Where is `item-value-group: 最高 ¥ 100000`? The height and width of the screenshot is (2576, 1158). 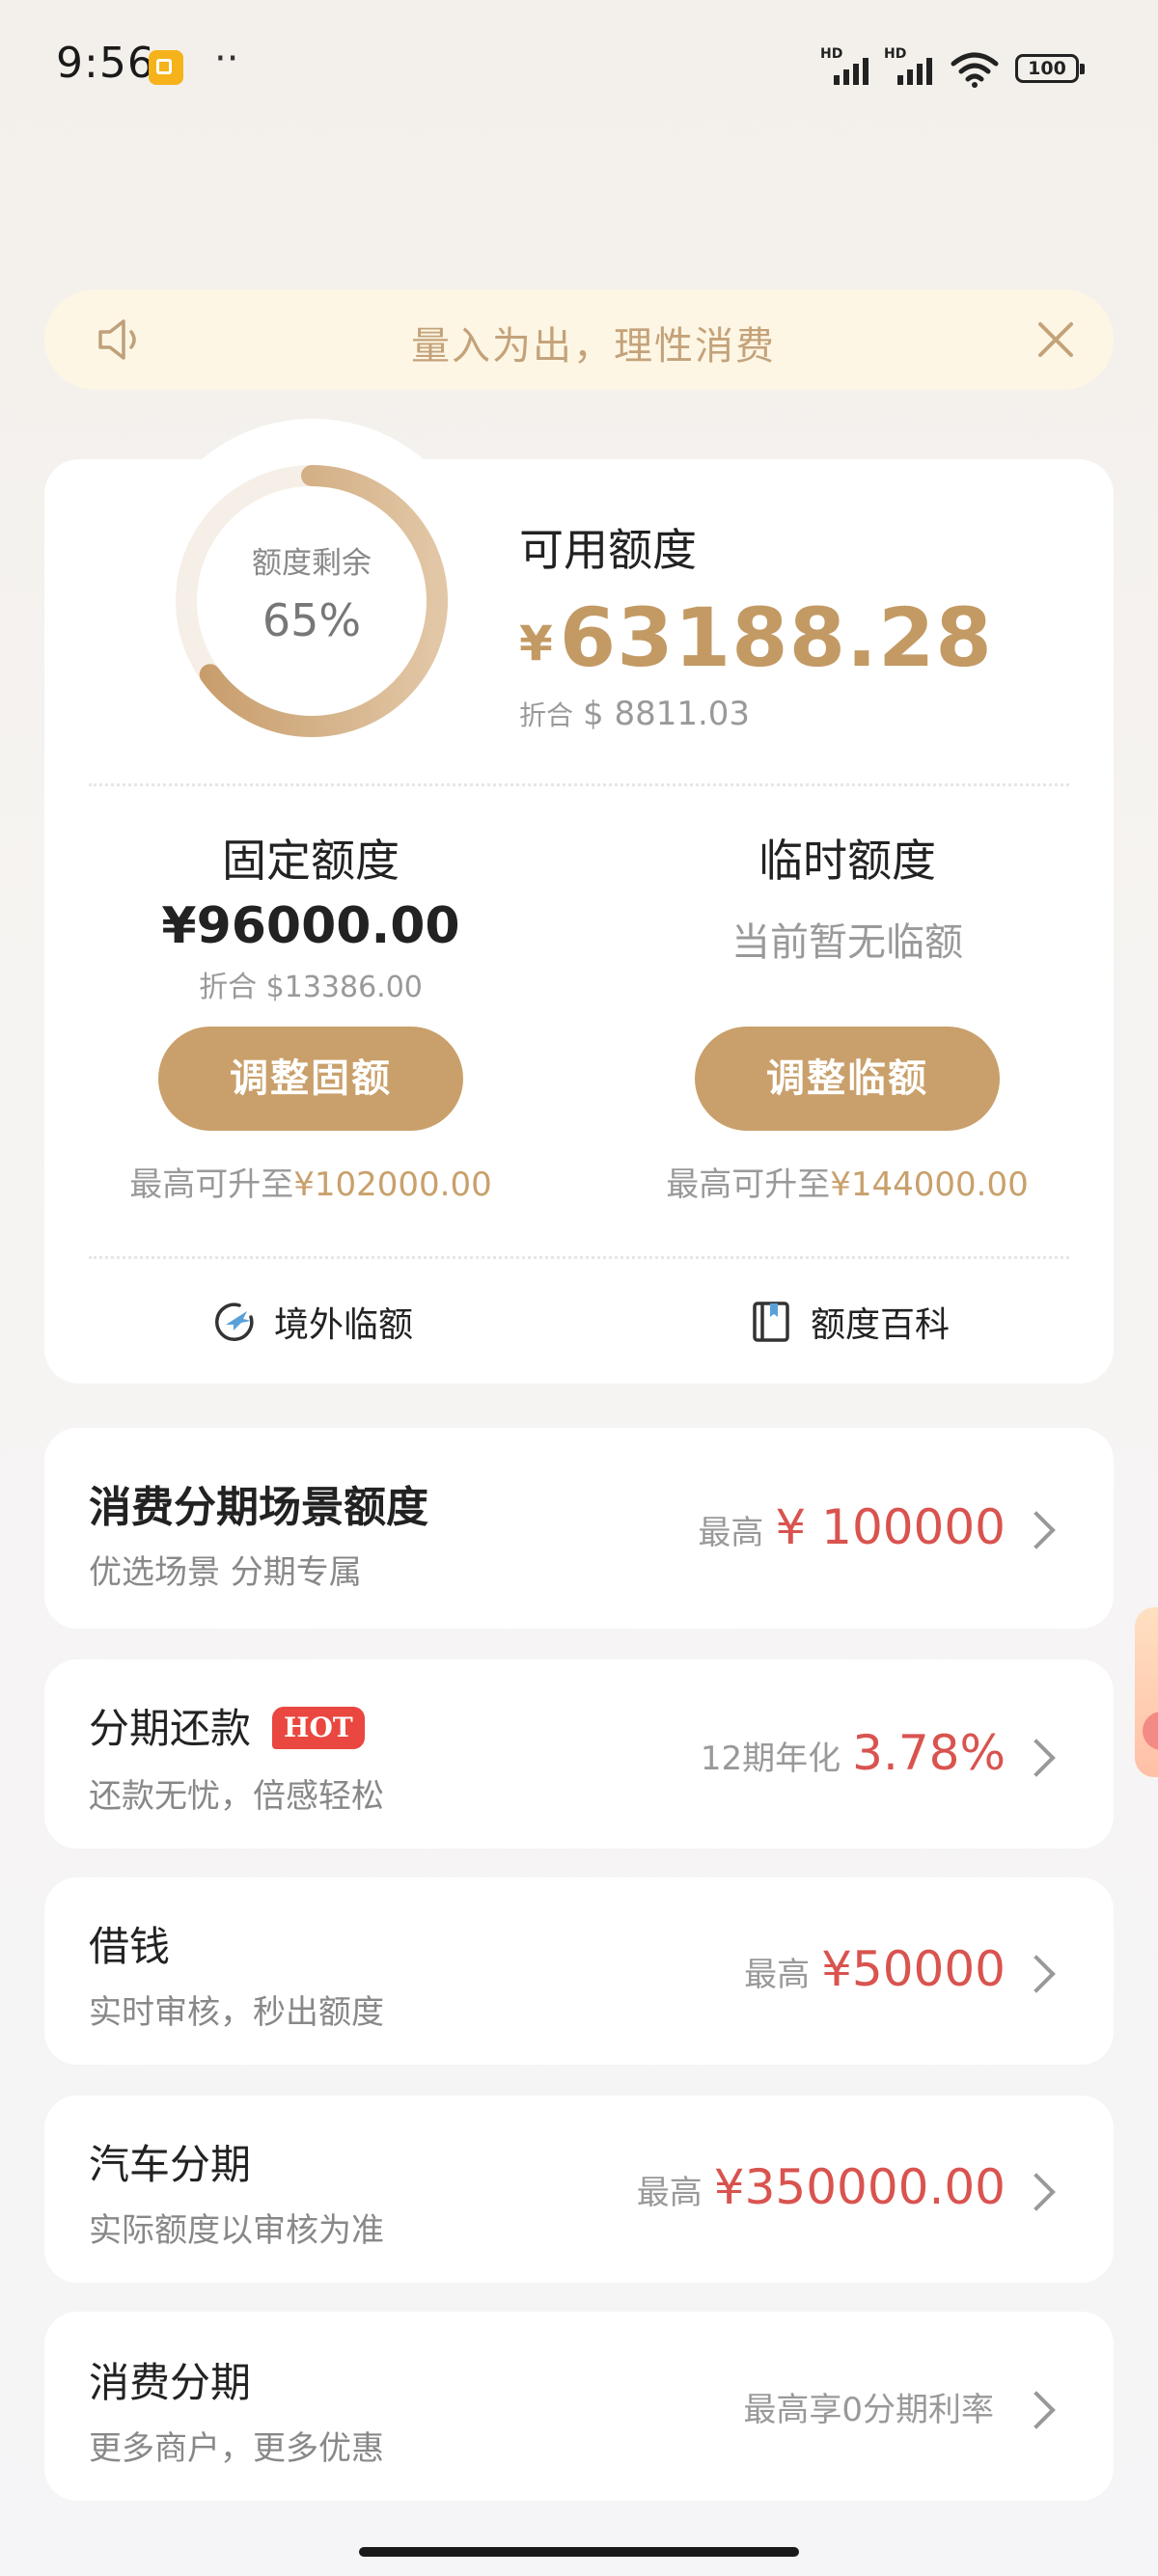 item-value-group: 最高 ¥ 100000 is located at coordinates (852, 1527).